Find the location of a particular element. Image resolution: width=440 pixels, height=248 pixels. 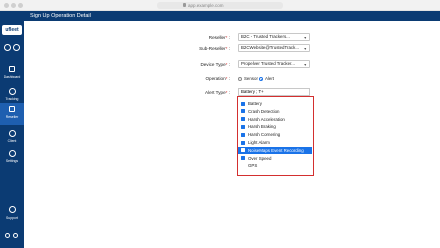

operation-label: Operation* : is located at coordinates (200, 78).